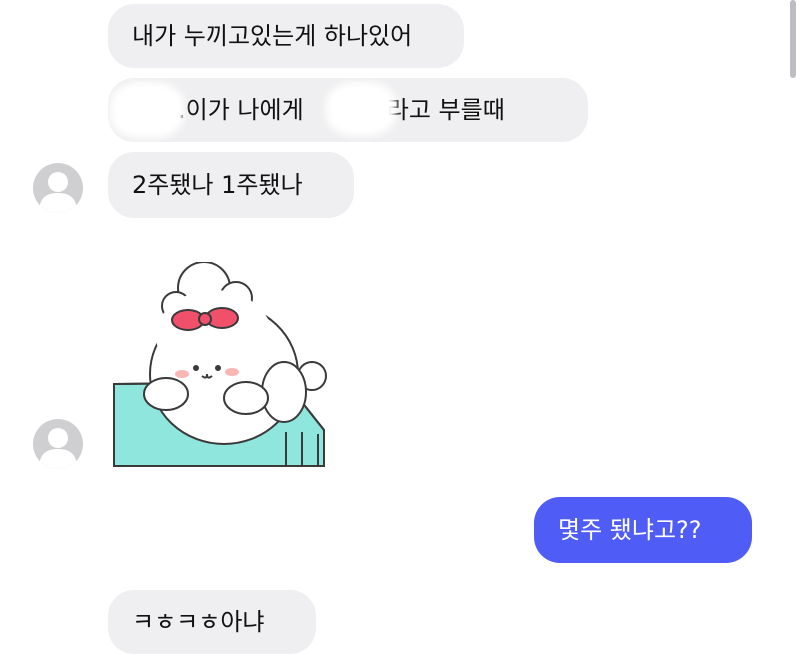  I want to click on scrollbar, so click(793, 39).